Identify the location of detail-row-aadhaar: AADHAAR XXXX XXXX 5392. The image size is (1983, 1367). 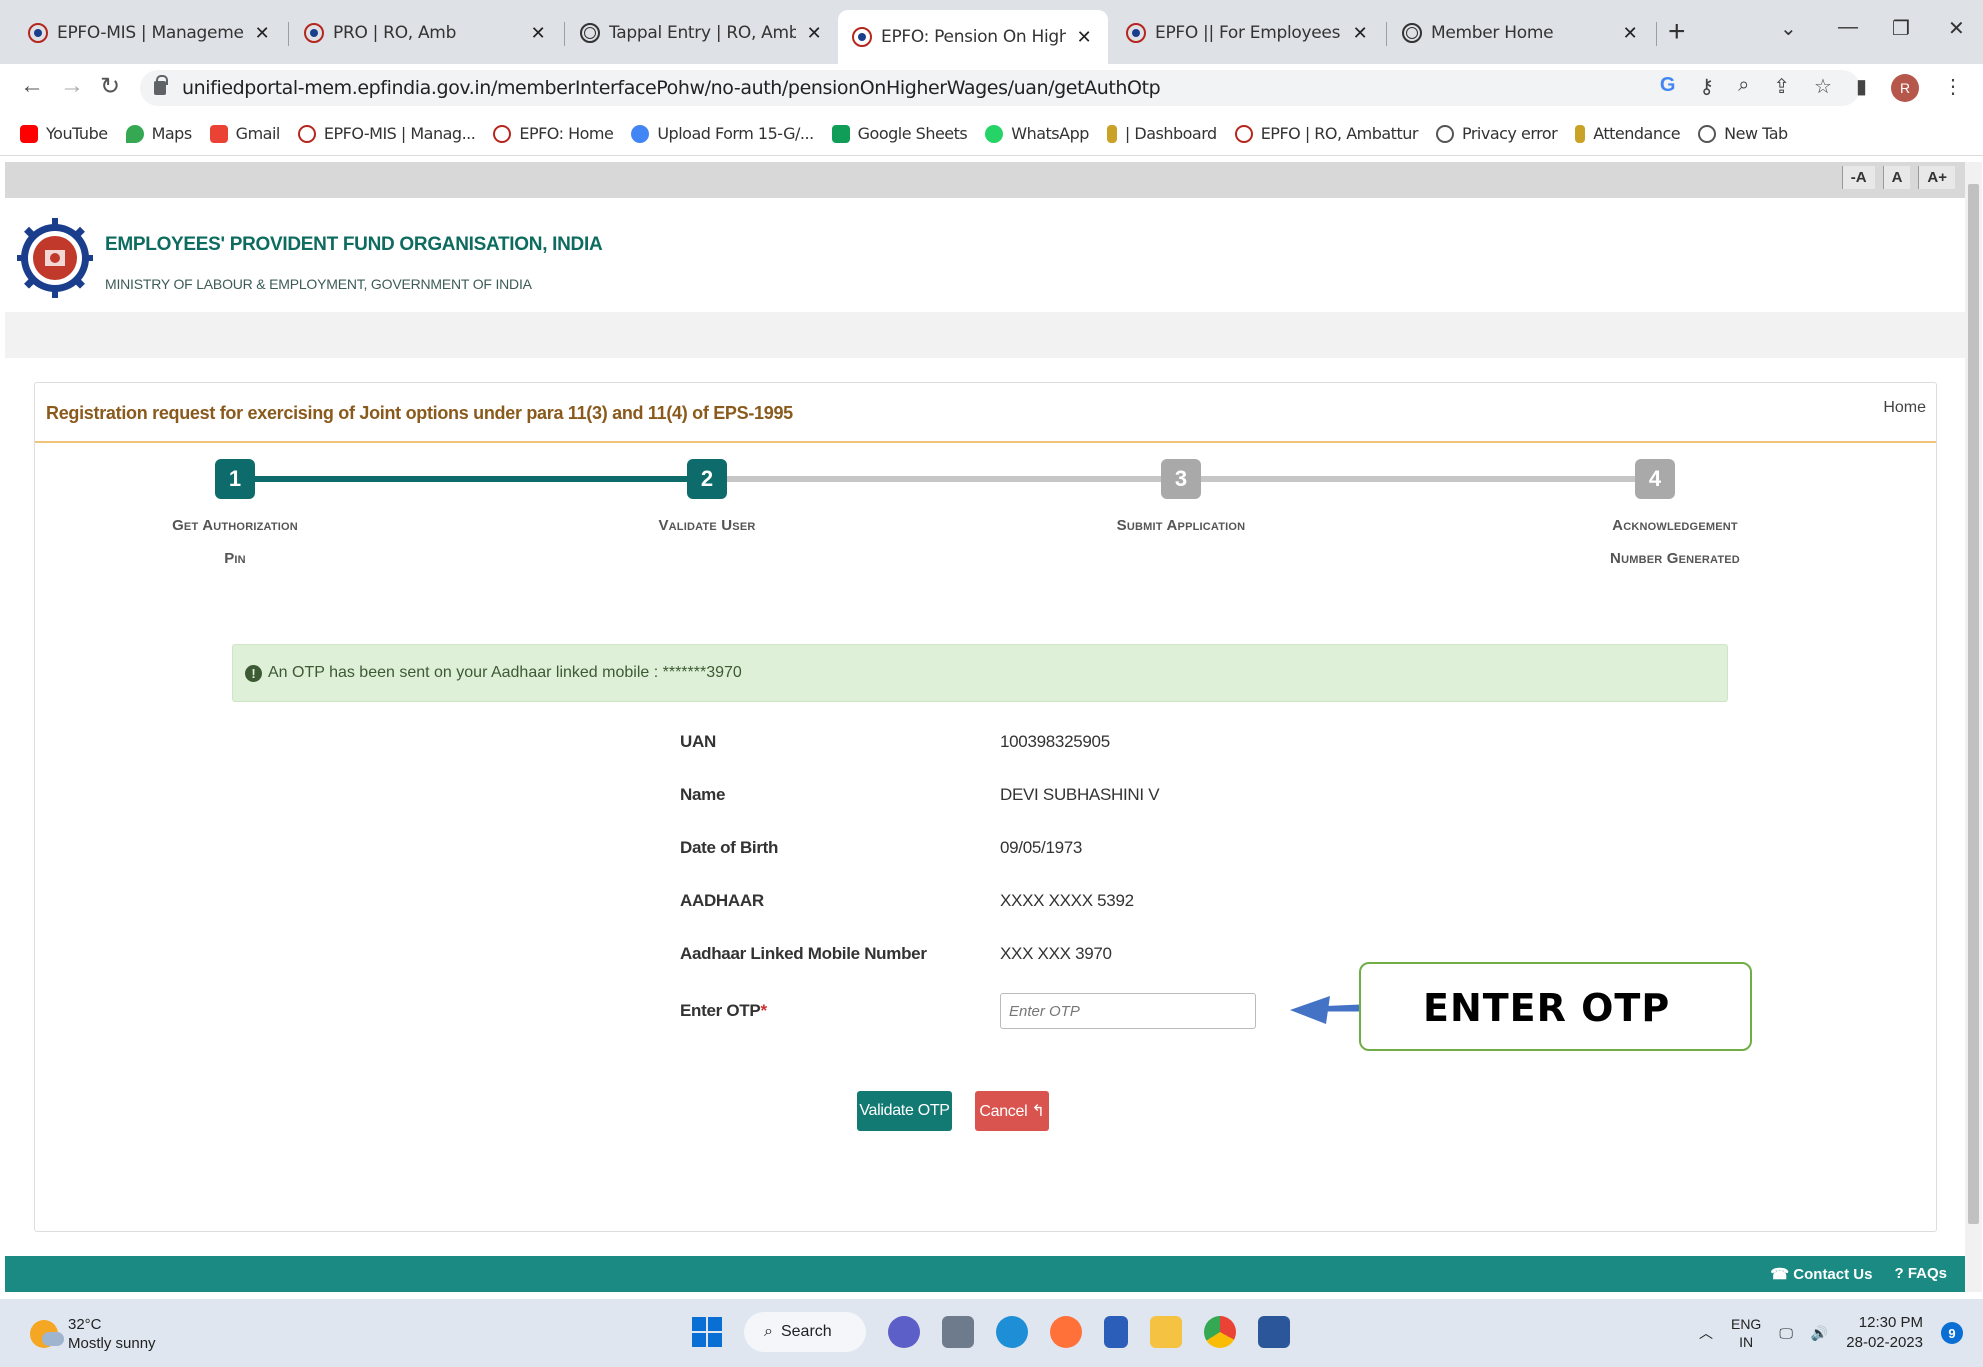
(907, 901).